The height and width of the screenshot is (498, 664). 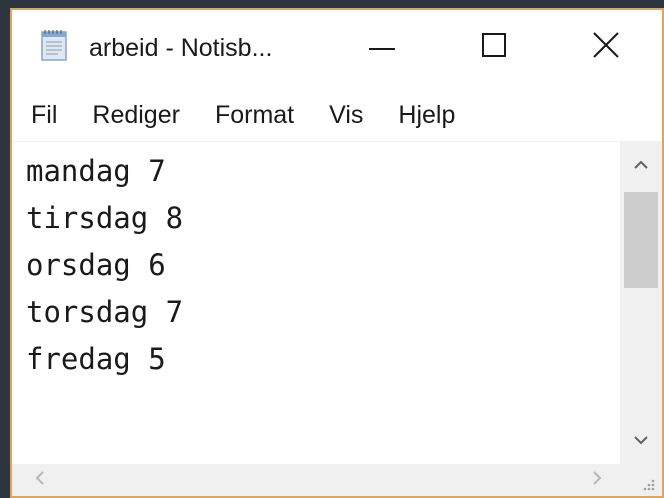 What do you see at coordinates (105, 218) in the screenshot?
I see `text-line: tirsdag 8` at bounding box center [105, 218].